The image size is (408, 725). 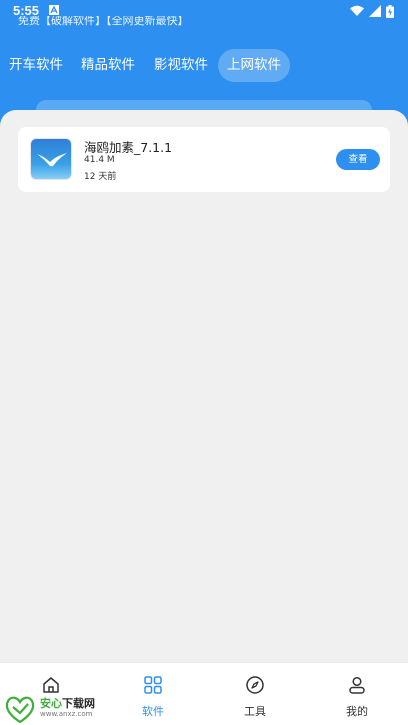 I want to click on home-icon, so click(x=51, y=685).